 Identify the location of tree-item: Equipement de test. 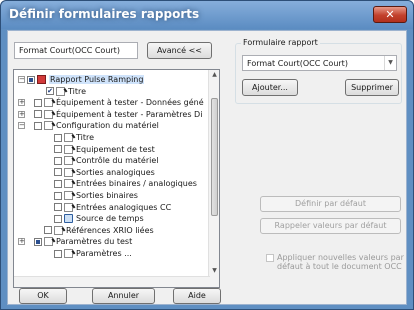
(104, 149).